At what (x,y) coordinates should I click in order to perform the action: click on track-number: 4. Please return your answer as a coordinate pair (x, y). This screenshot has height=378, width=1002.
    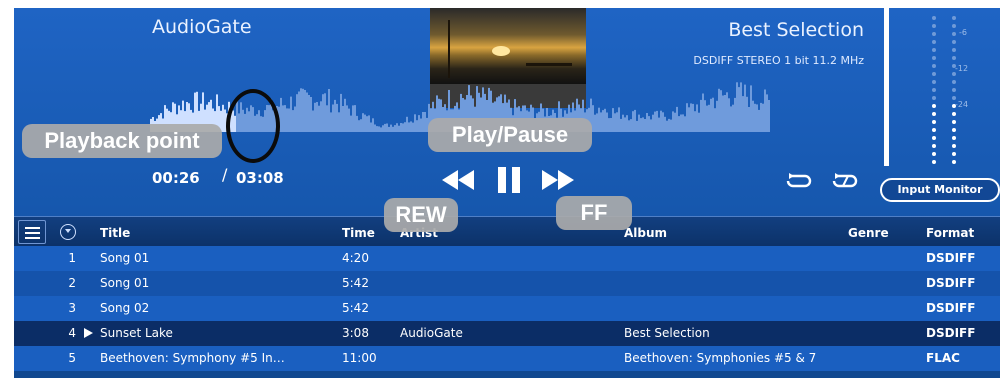
    Looking at the image, I should click on (72, 333).